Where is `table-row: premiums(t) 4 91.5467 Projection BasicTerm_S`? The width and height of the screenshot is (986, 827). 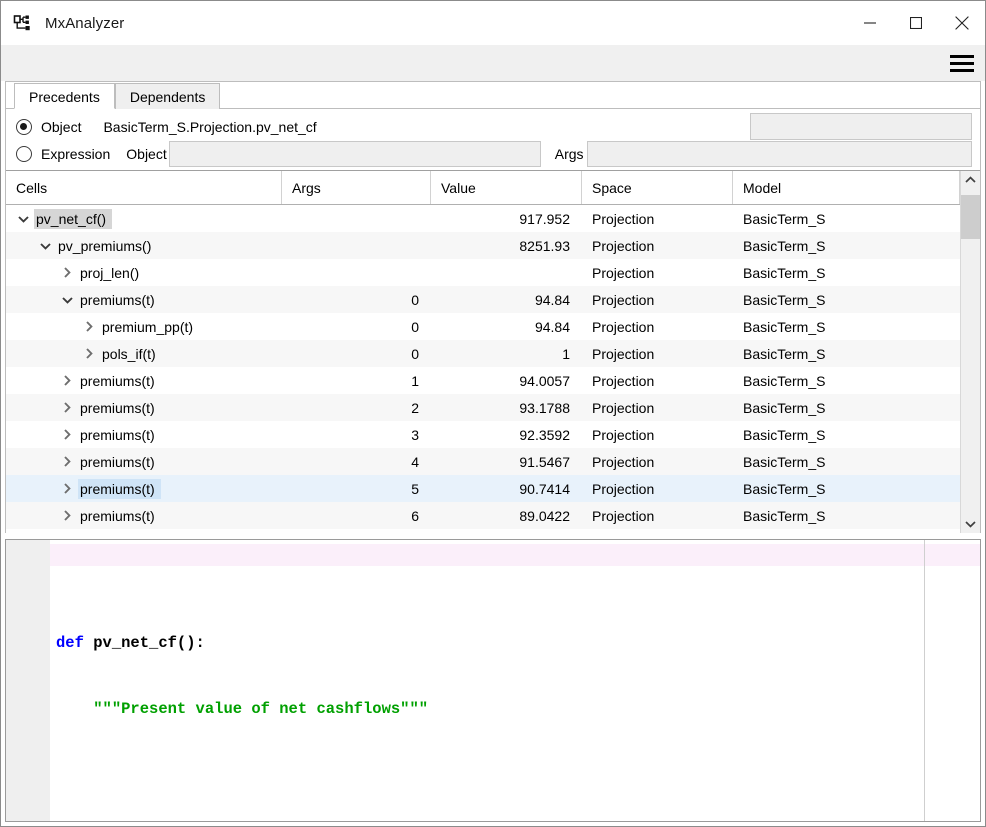
table-row: premiums(t) 4 91.5467 Projection BasicTerm_S is located at coordinates (483, 461).